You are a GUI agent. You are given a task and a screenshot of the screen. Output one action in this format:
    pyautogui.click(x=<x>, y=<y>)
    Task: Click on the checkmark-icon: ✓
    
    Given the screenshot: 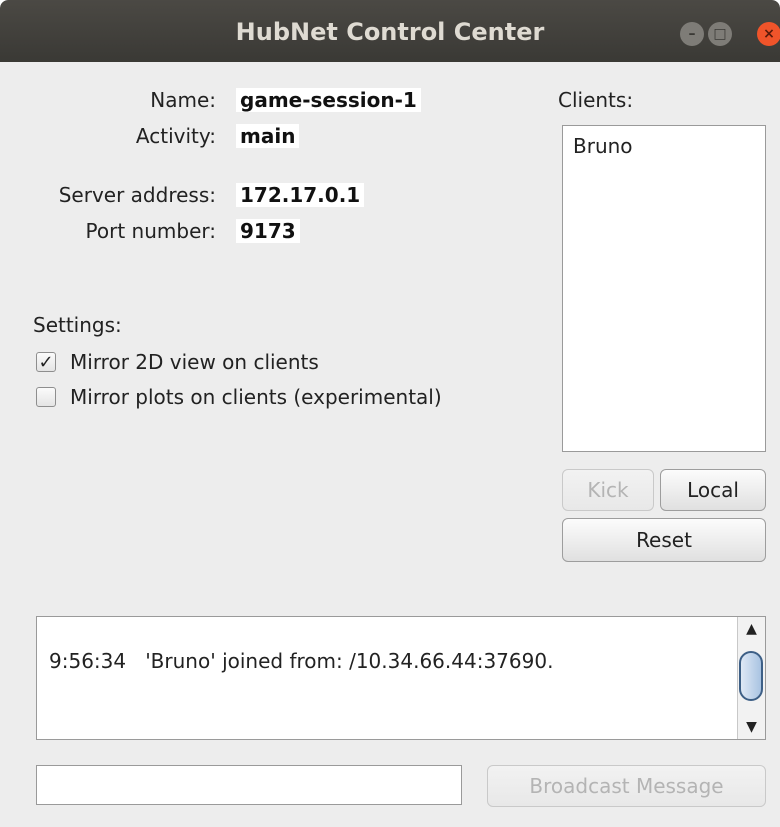 What is the action you would take?
    pyautogui.click(x=46, y=362)
    